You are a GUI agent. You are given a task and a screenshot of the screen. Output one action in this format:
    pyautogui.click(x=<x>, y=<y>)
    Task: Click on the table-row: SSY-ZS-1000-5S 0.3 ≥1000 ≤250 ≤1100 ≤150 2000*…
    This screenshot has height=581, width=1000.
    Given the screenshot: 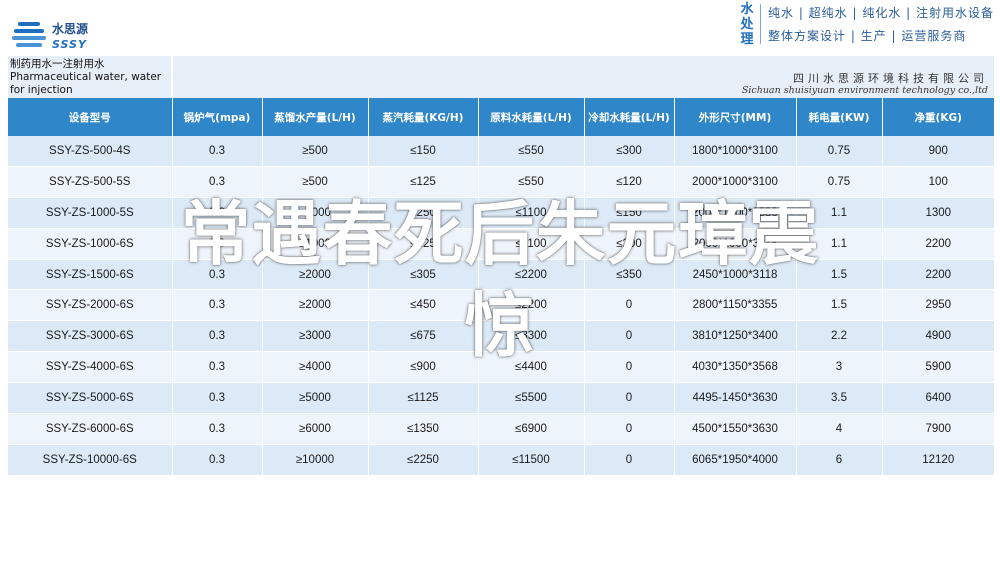 What is the action you would take?
    pyautogui.click(x=501, y=213)
    